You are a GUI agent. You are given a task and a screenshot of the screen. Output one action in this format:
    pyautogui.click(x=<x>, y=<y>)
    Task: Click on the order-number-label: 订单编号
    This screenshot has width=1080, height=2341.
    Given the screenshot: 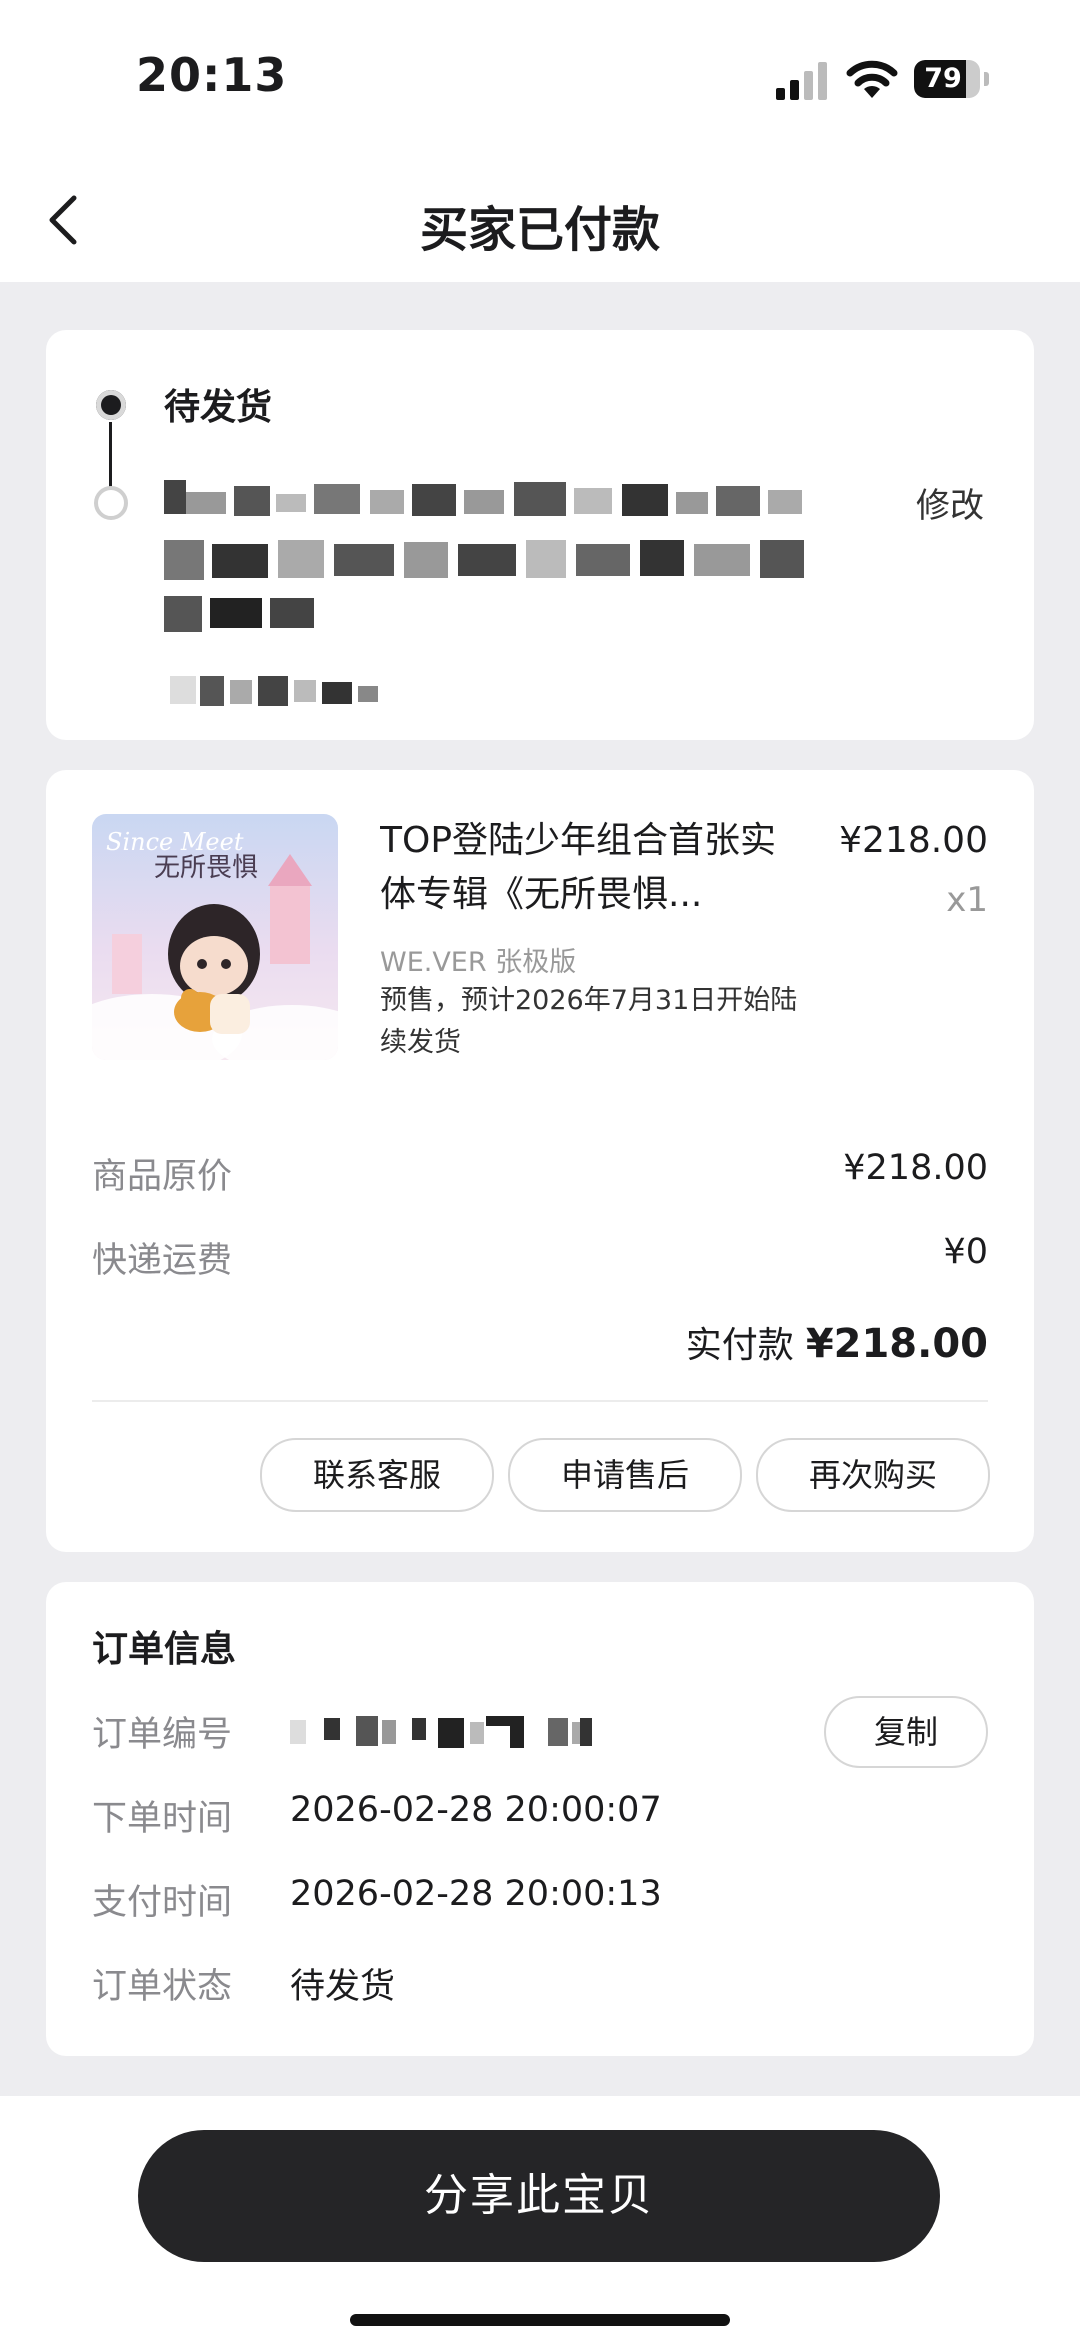 What is the action you would take?
    pyautogui.click(x=162, y=1735)
    